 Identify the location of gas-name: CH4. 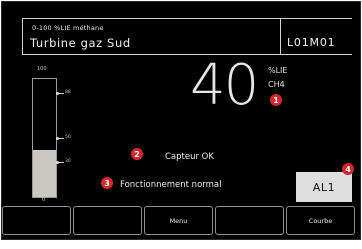
(276, 84).